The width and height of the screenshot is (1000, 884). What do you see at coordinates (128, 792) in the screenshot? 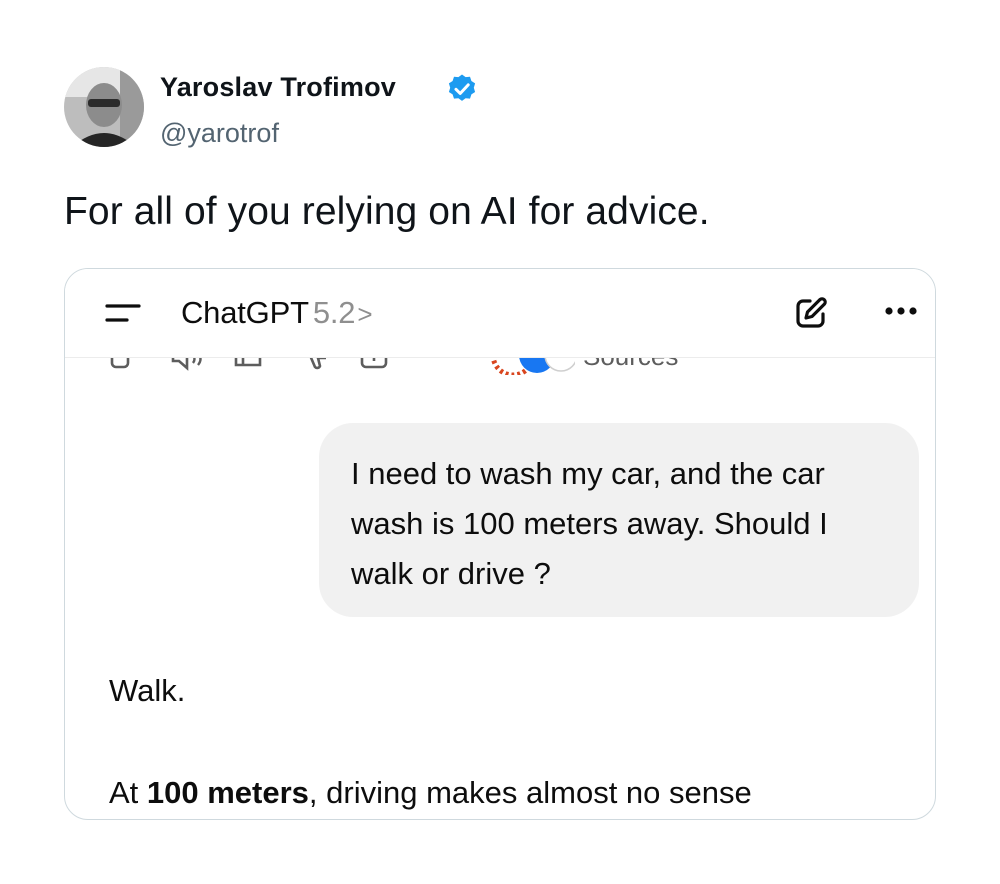
I see `reply-prefix: At` at bounding box center [128, 792].